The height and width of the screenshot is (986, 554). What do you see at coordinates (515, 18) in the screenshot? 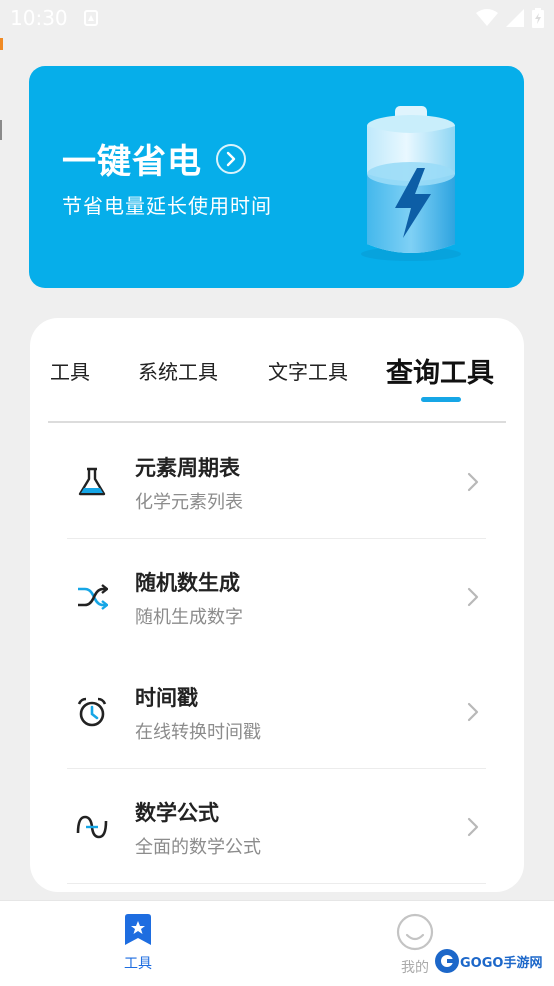
I see `signal-icon` at bounding box center [515, 18].